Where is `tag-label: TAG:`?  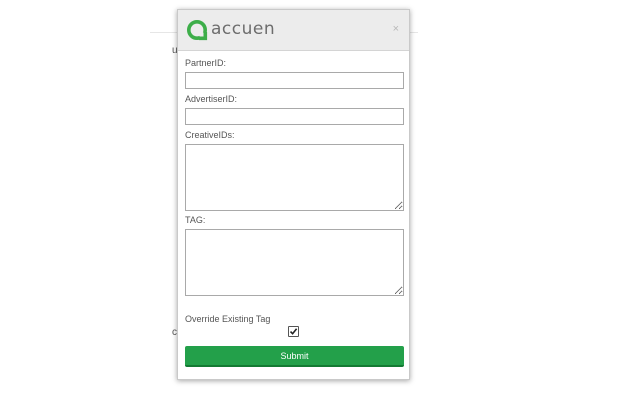
tag-label: TAG: is located at coordinates (195, 220).